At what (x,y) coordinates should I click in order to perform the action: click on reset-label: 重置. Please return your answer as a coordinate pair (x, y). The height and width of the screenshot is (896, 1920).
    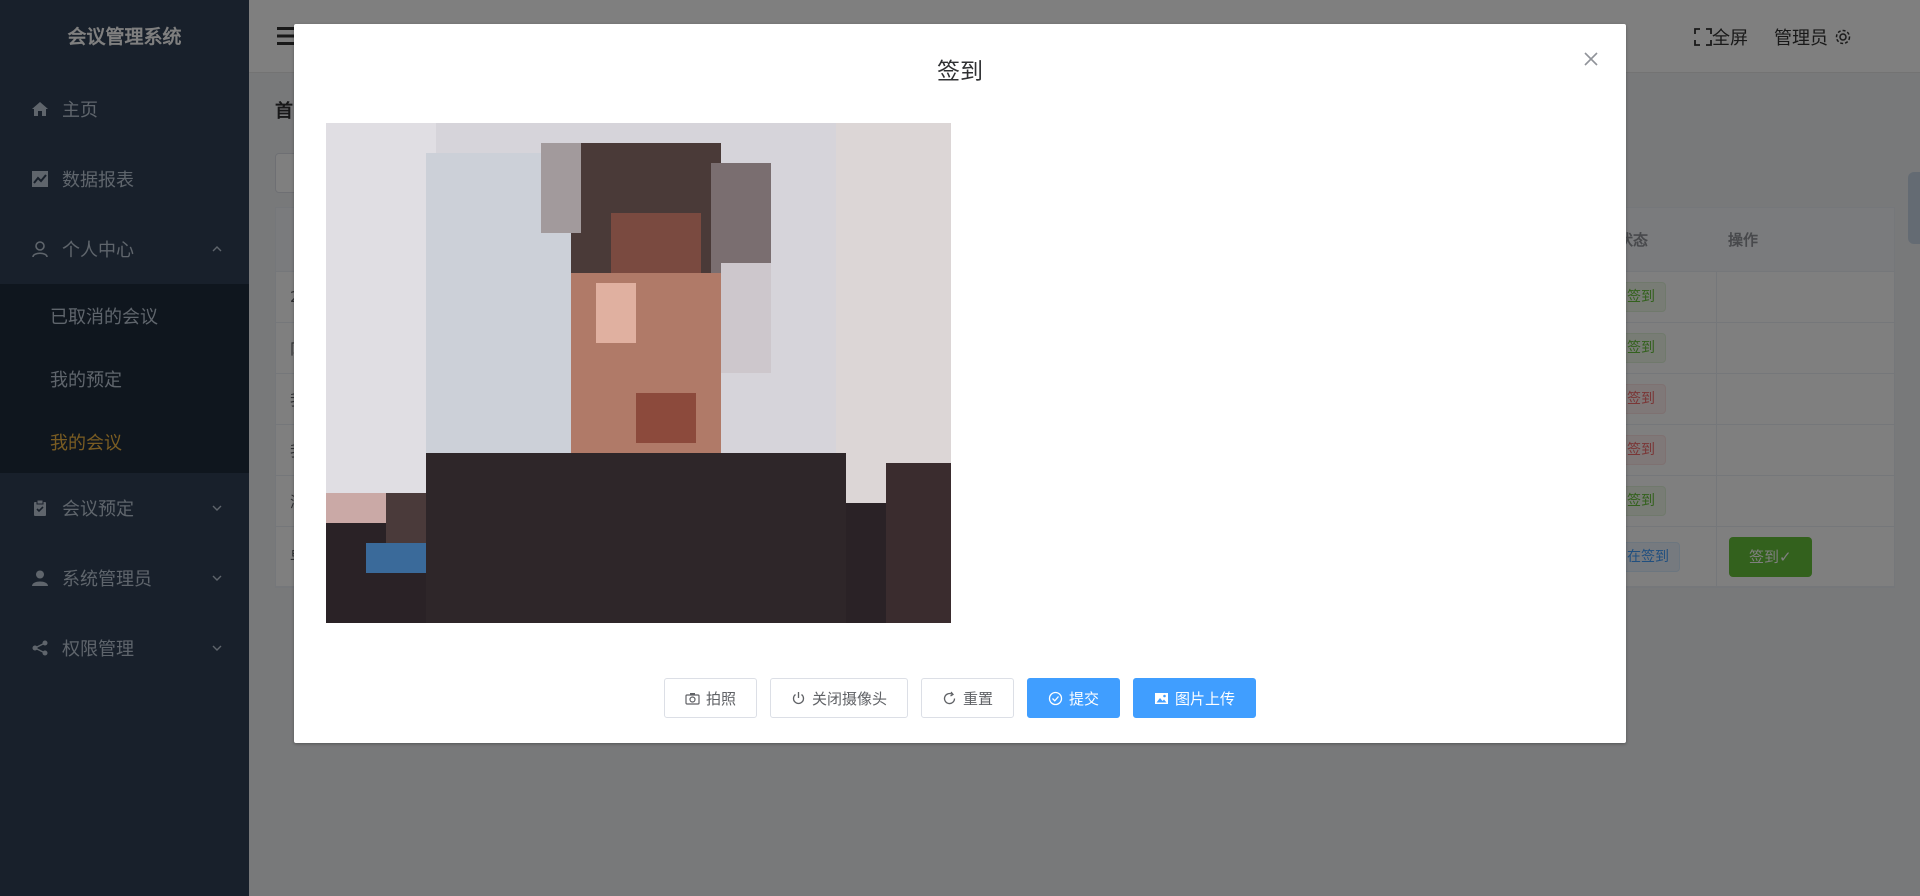
    Looking at the image, I should click on (977, 698).